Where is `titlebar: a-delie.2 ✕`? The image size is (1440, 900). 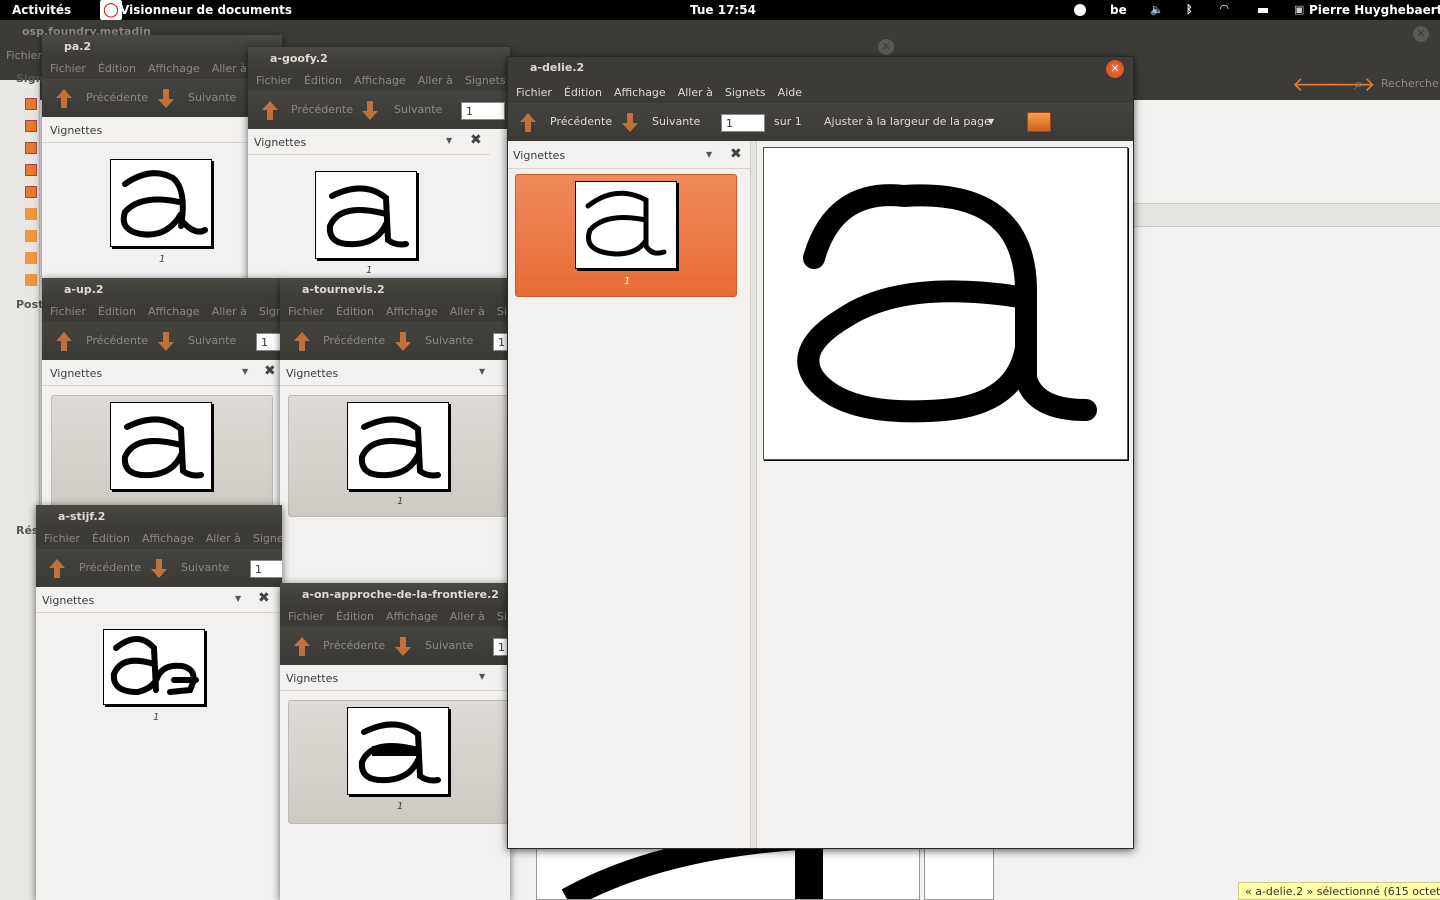 titlebar: a-delie.2 ✕ is located at coordinates (820, 69).